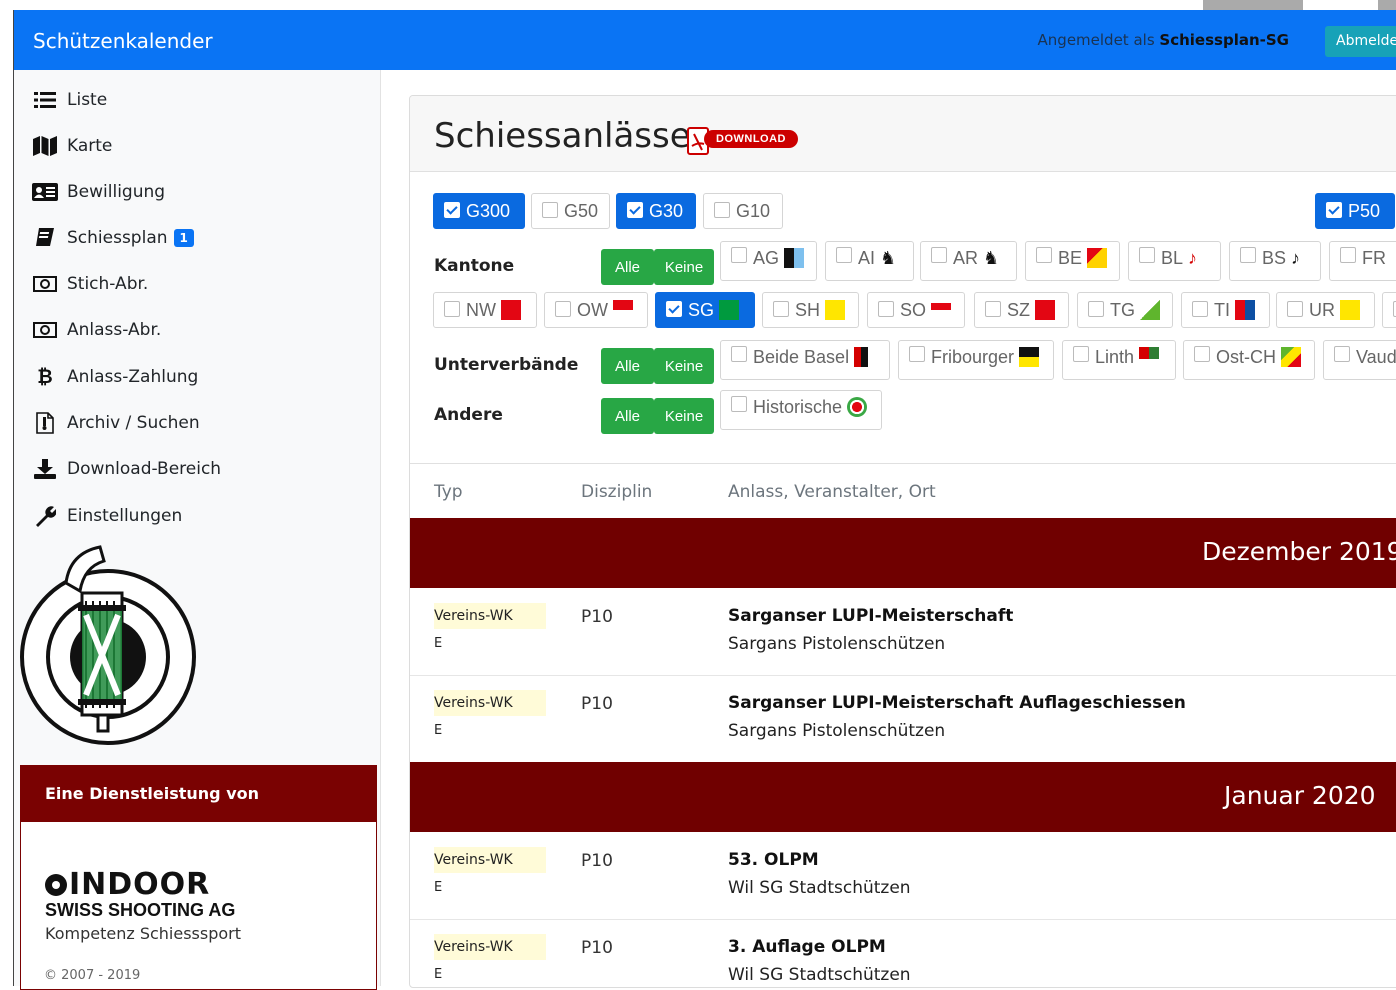  What do you see at coordinates (941, 310) in the screenshot?
I see `so-flag-icon` at bounding box center [941, 310].